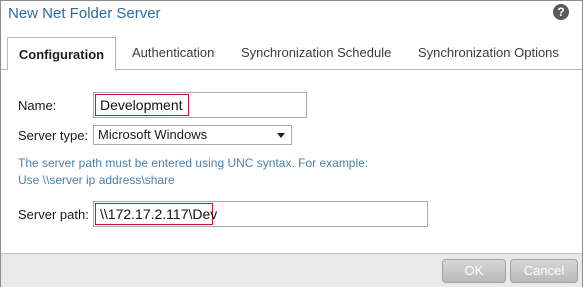  Describe the element at coordinates (260, 214) in the screenshot. I see `server-path-field: \\172.17.2.117\Dev` at that location.